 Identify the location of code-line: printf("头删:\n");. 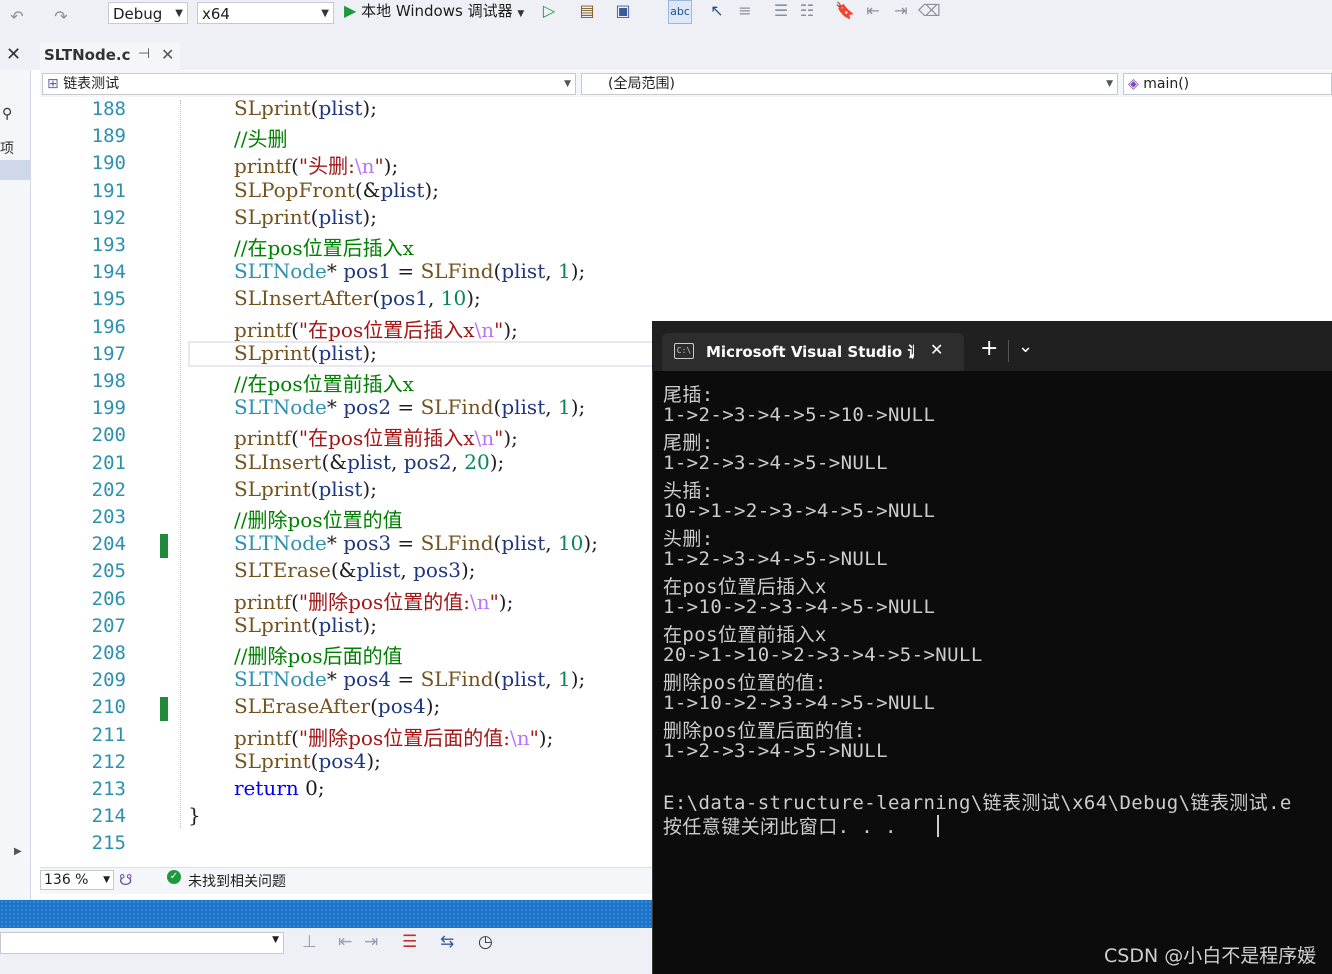
(316, 164).